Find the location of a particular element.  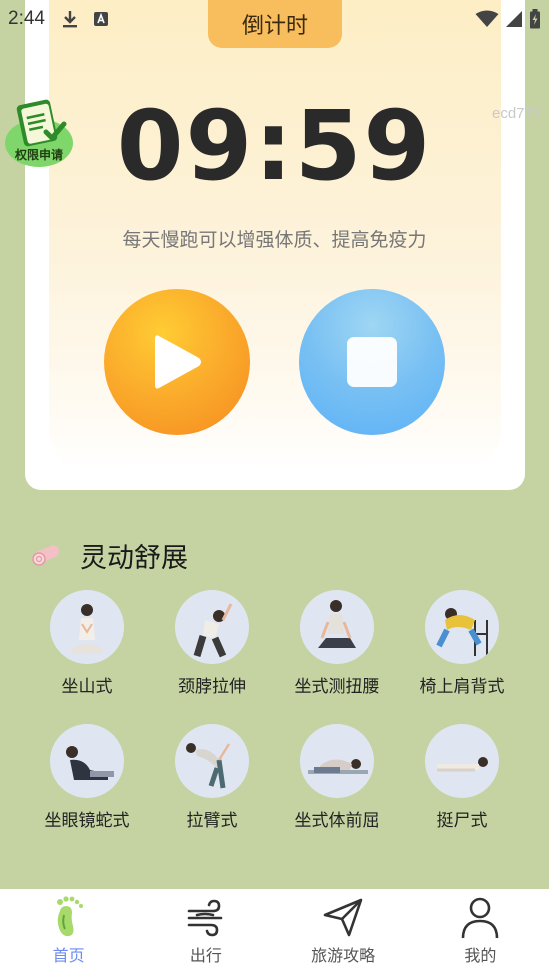

nav-label: 我的 is located at coordinates (480, 955).